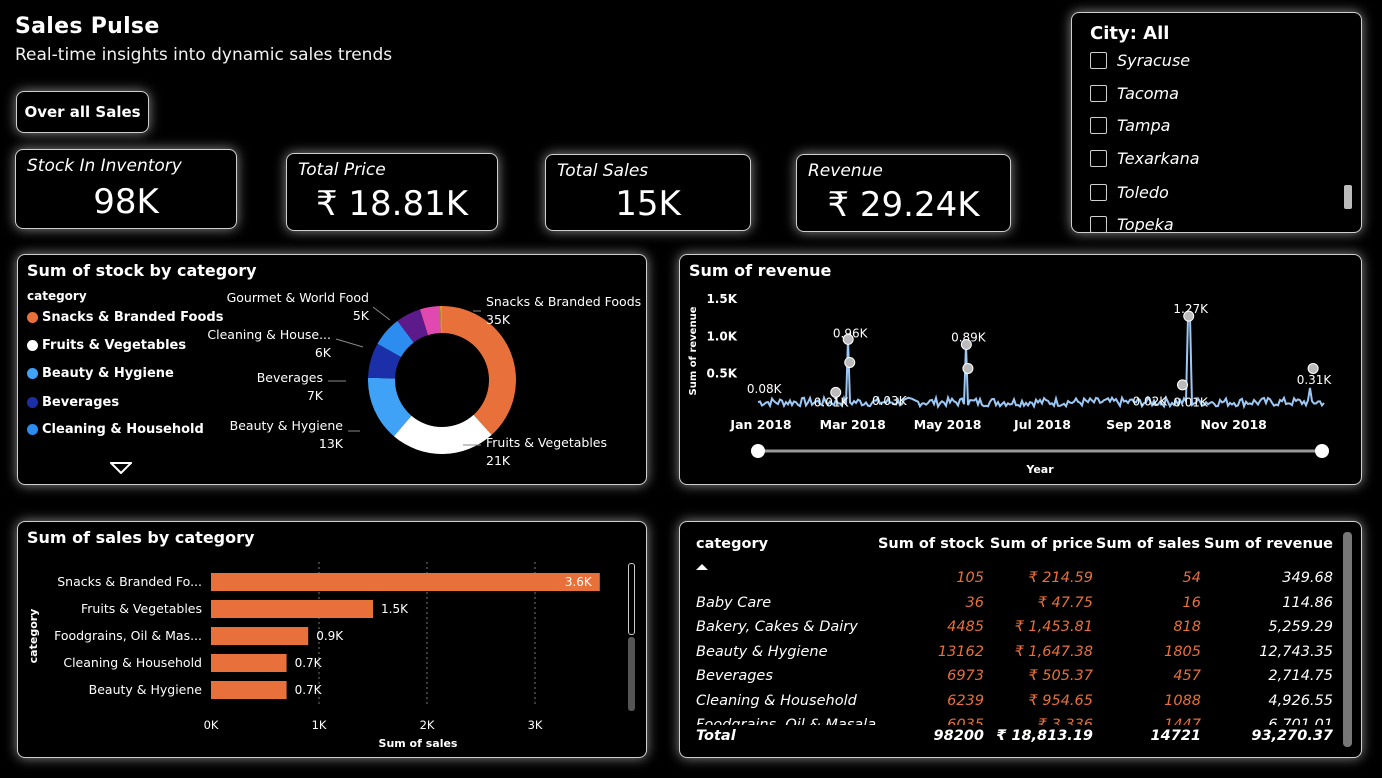 The width and height of the screenshot is (1382, 778). Describe the element at coordinates (1300, 721) in the screenshot. I see `table-cell-revenue: 6,701.01` at that location.